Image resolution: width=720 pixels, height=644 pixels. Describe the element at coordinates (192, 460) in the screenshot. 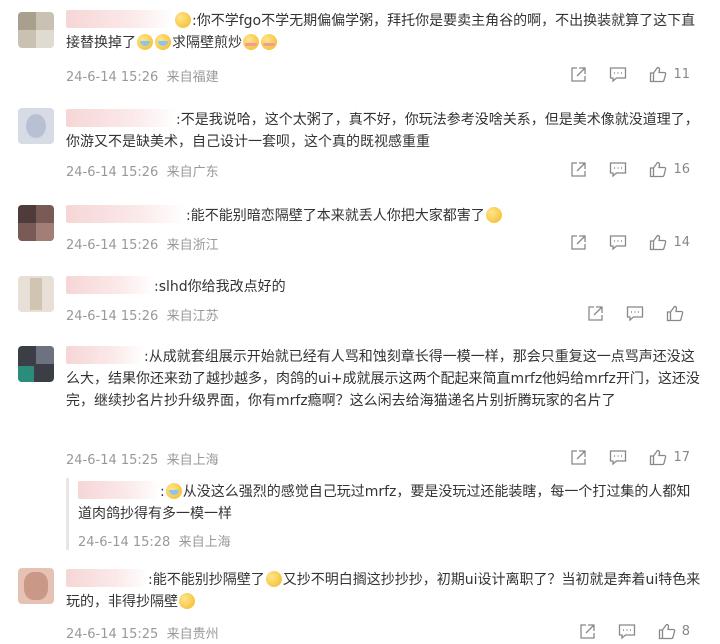

I see `comment-source: 来自上海` at that location.